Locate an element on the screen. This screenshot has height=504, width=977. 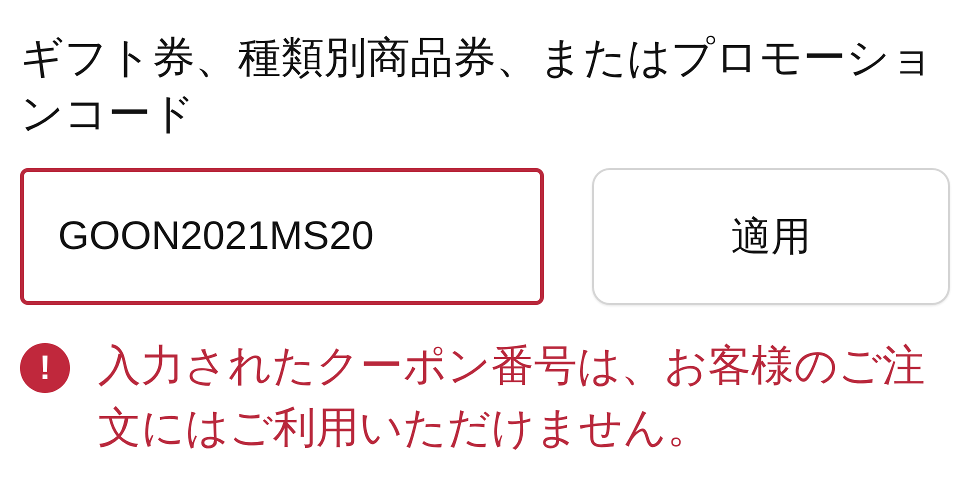
code-input-field: GOON2021MS20 is located at coordinates (282, 236).